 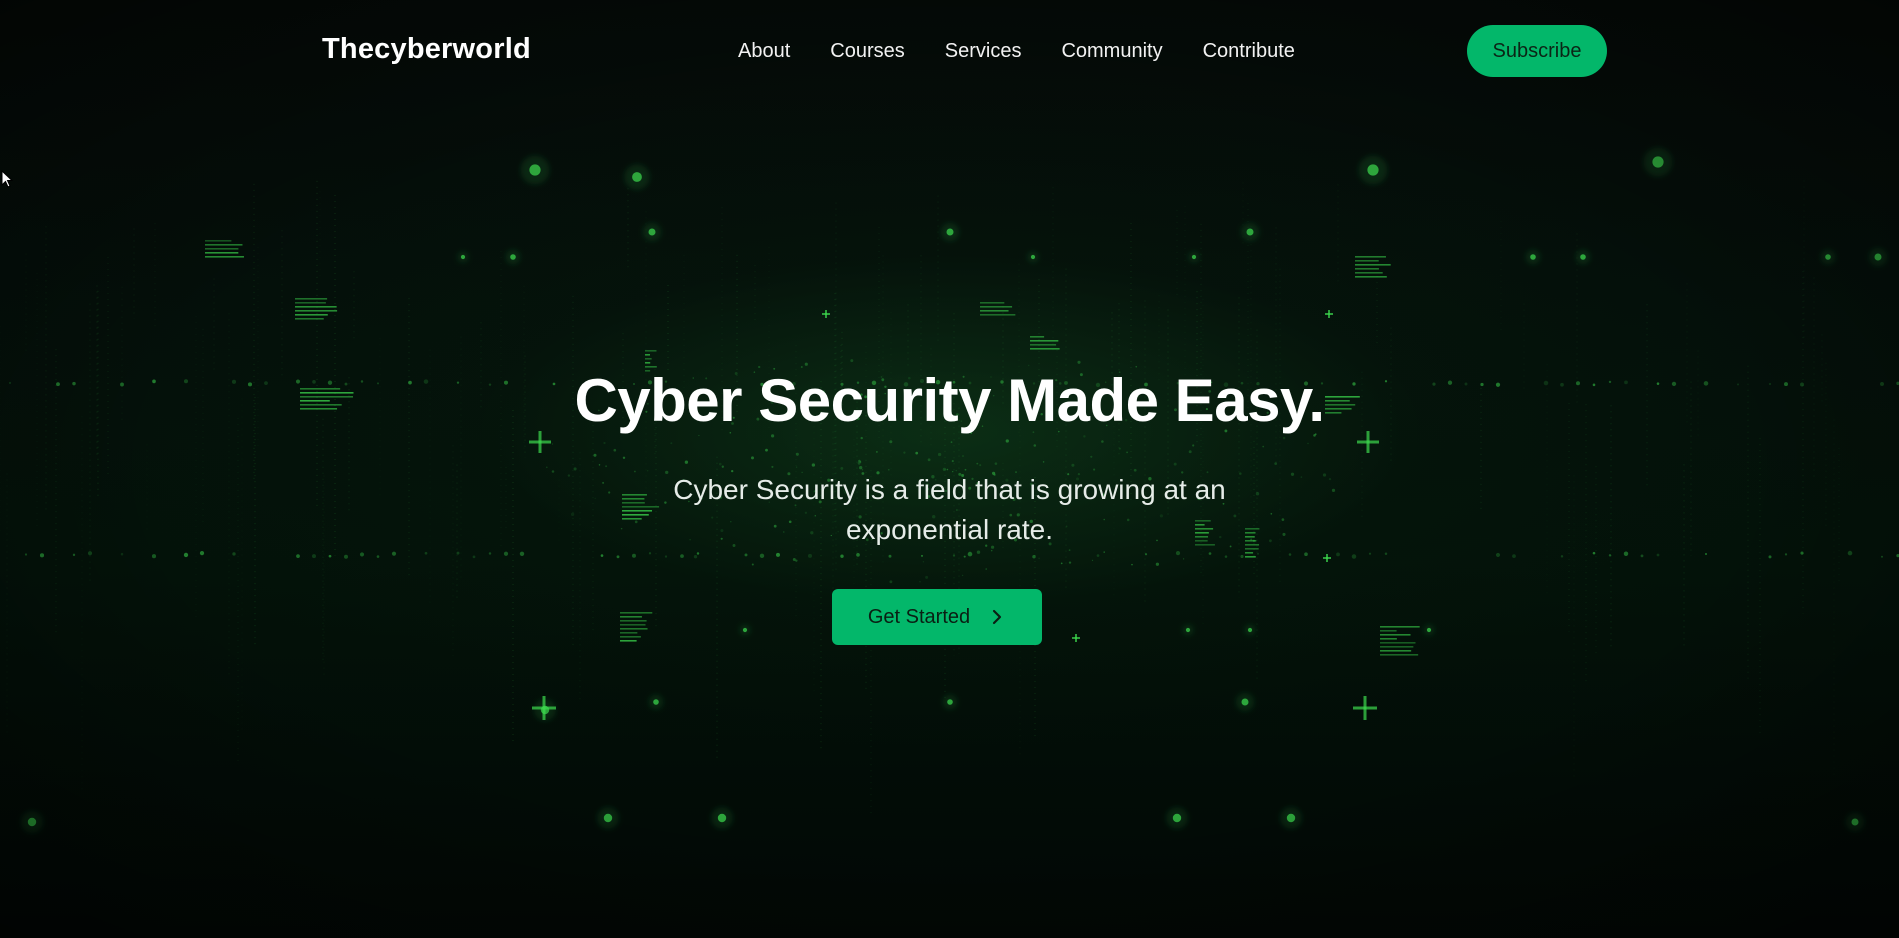 I want to click on site-logo: Thecyberworld, so click(x=426, y=49).